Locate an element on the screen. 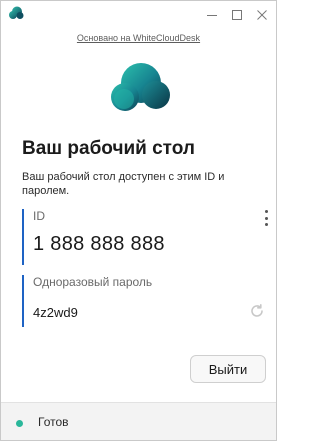 Image resolution: width=320 pixels, height=441 pixels. logout-button: Выйти is located at coordinates (228, 369).